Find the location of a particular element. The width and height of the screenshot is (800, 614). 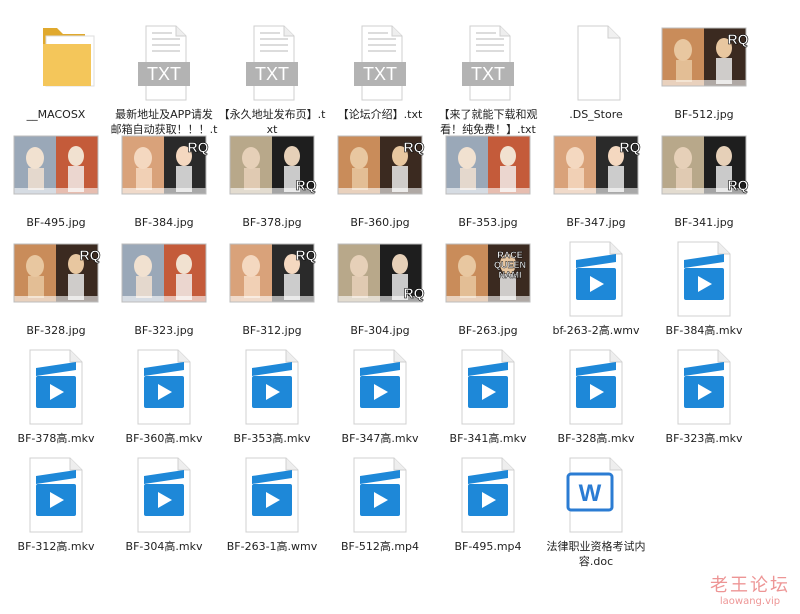

file-item-bf-304-mkv: BF-304高.mkv is located at coordinates (164, 495).